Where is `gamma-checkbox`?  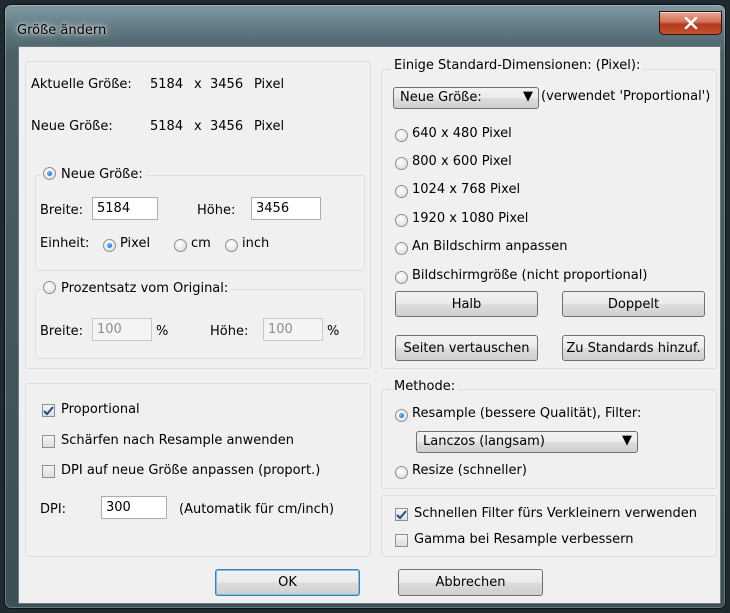
gamma-checkbox is located at coordinates (401, 540).